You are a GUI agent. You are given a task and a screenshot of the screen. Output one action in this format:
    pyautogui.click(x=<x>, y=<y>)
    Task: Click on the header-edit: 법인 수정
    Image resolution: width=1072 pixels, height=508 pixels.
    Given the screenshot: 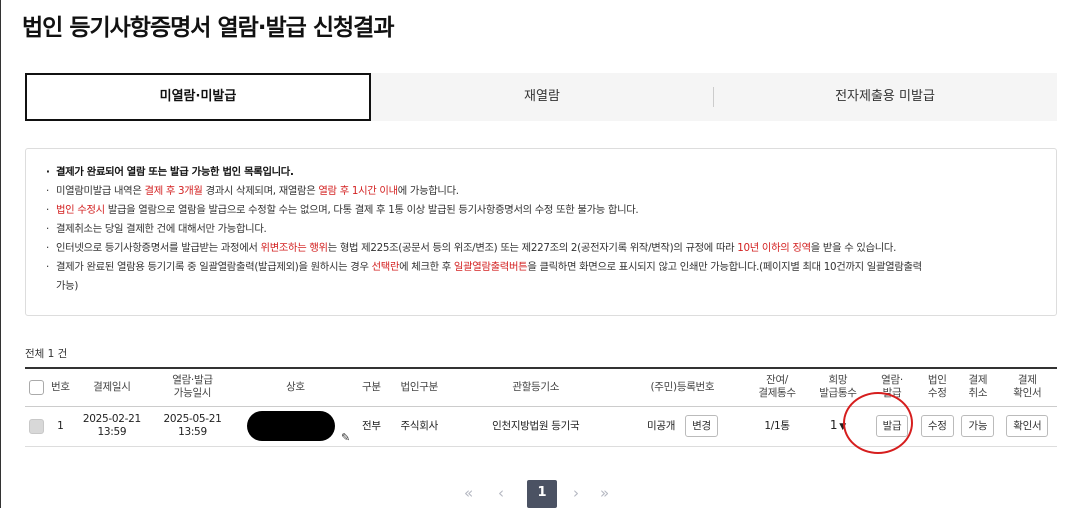 What is the action you would take?
    pyautogui.click(x=937, y=387)
    